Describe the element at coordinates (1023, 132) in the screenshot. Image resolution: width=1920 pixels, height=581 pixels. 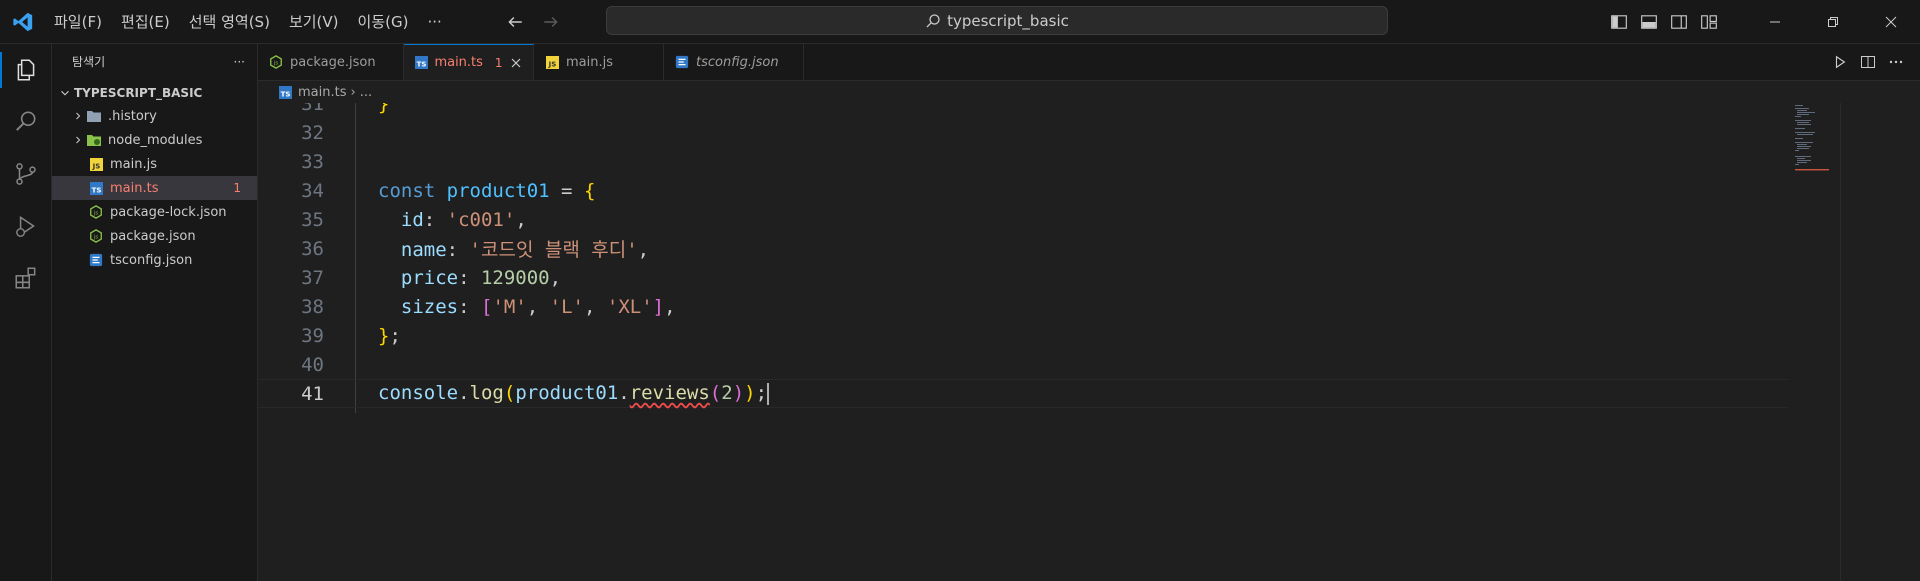
I see `code-line: 32` at that location.